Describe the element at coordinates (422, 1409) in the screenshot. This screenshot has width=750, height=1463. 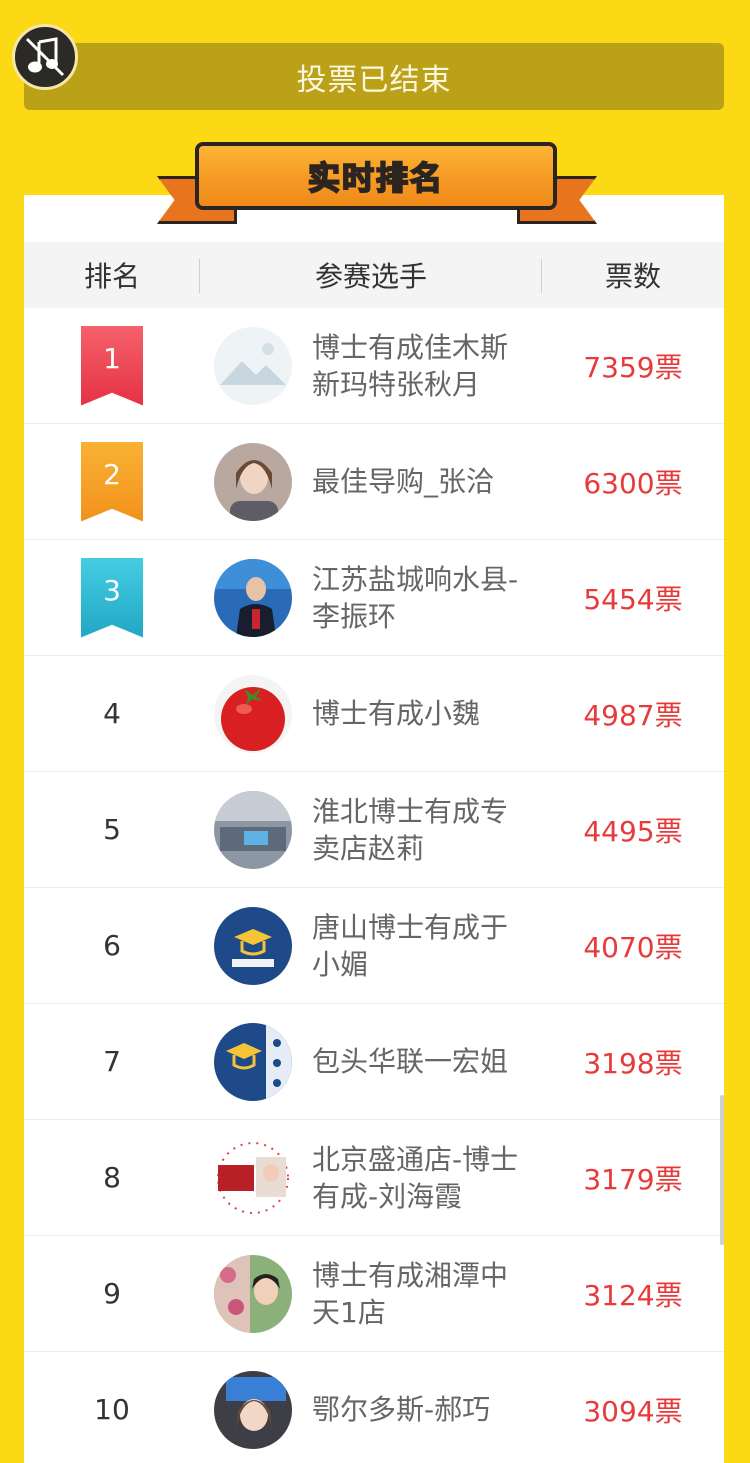
I see `contestant-name: 鄂尔多斯-郝巧` at that location.